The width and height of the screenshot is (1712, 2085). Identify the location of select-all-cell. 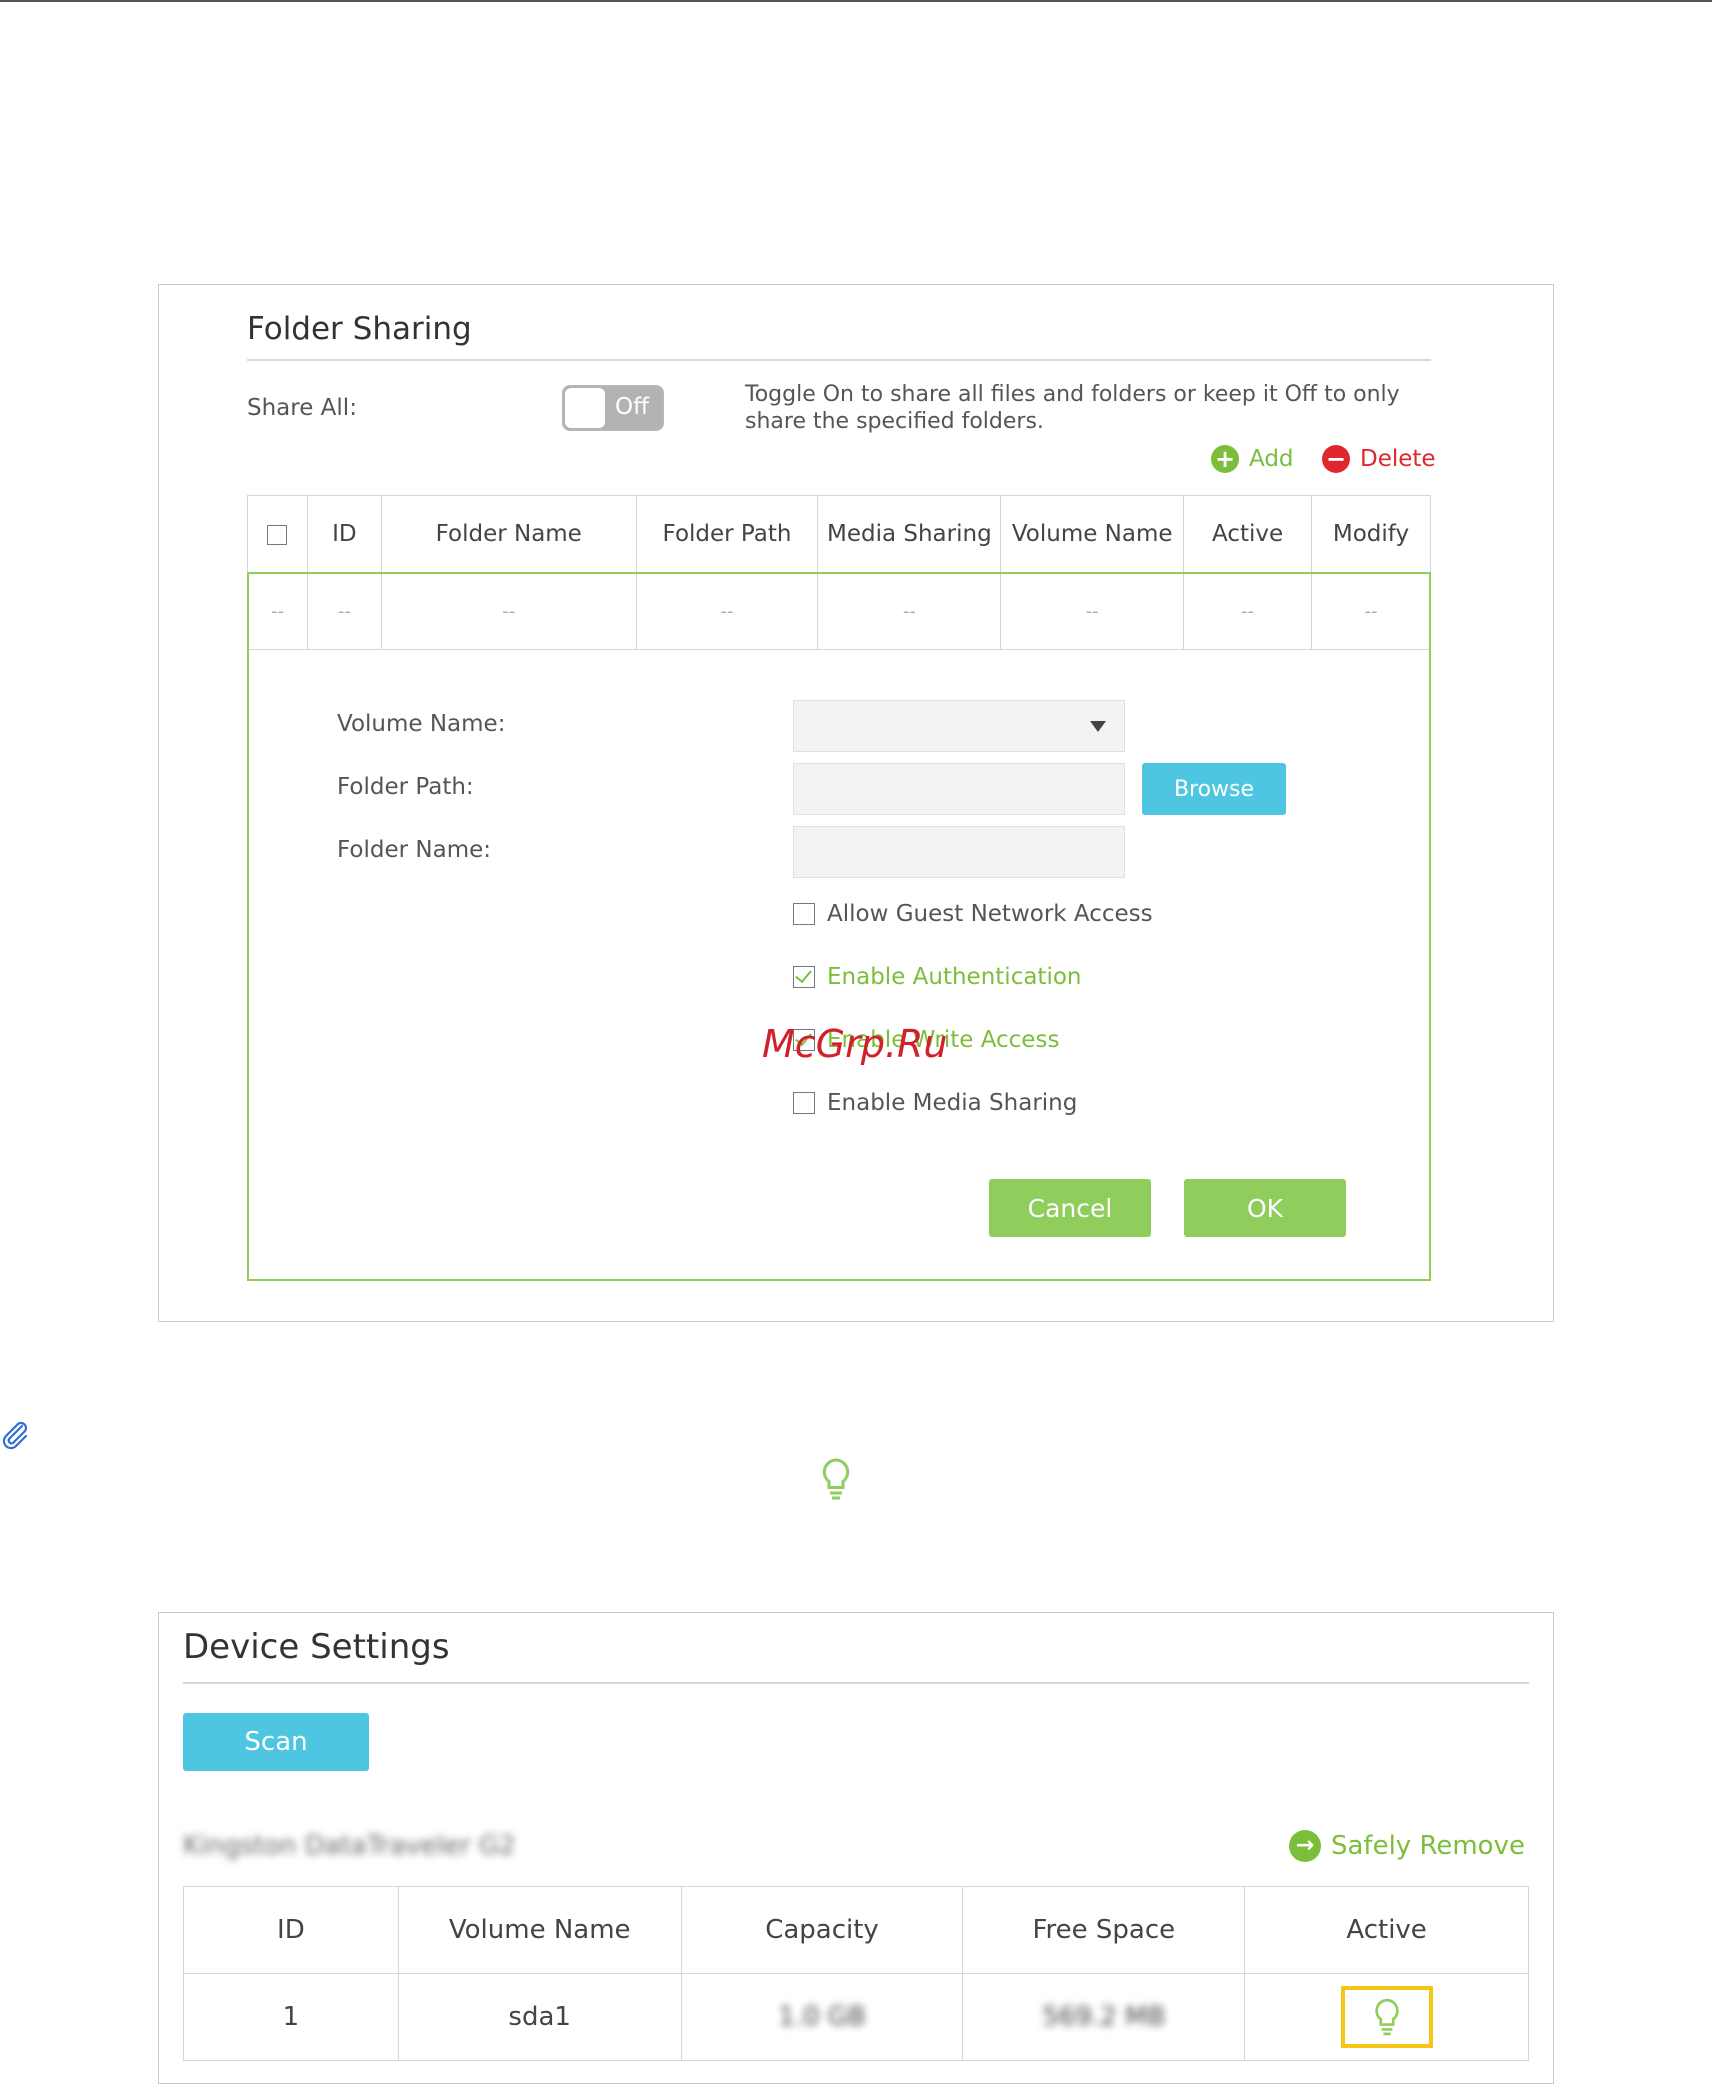
(277, 534).